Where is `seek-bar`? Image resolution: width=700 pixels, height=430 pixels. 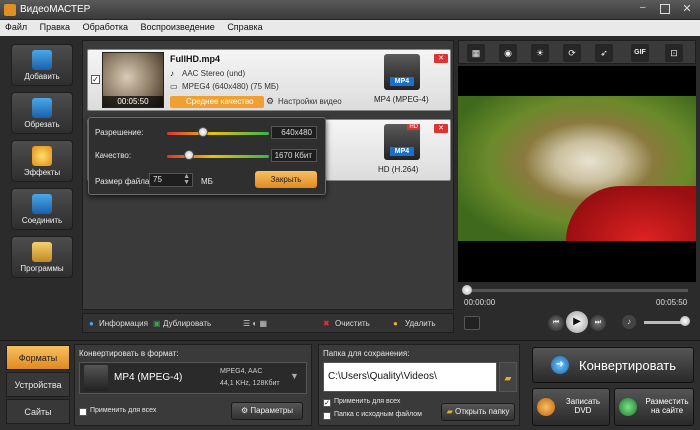 seek-bar is located at coordinates (577, 290).